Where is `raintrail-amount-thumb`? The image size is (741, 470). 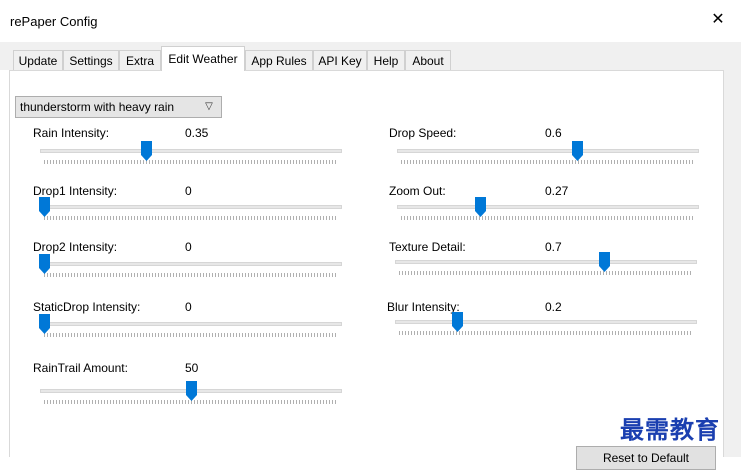
raintrail-amount-thumb is located at coordinates (191, 391).